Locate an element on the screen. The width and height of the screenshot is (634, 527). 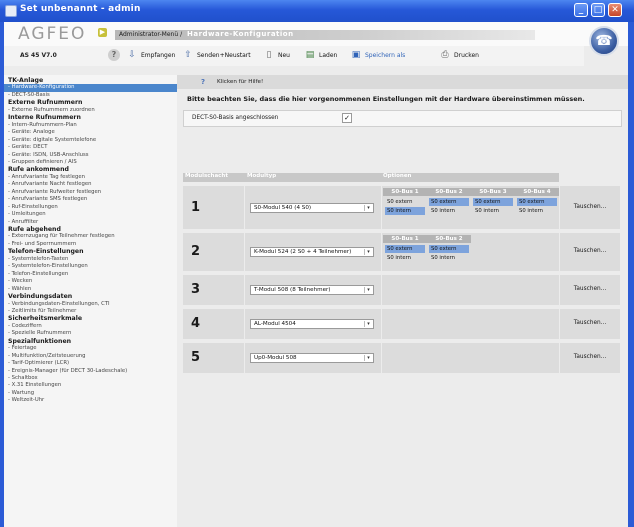
module-select: S0-Modul 540 (4 S0) ▾ is located at coordinates (312, 207).